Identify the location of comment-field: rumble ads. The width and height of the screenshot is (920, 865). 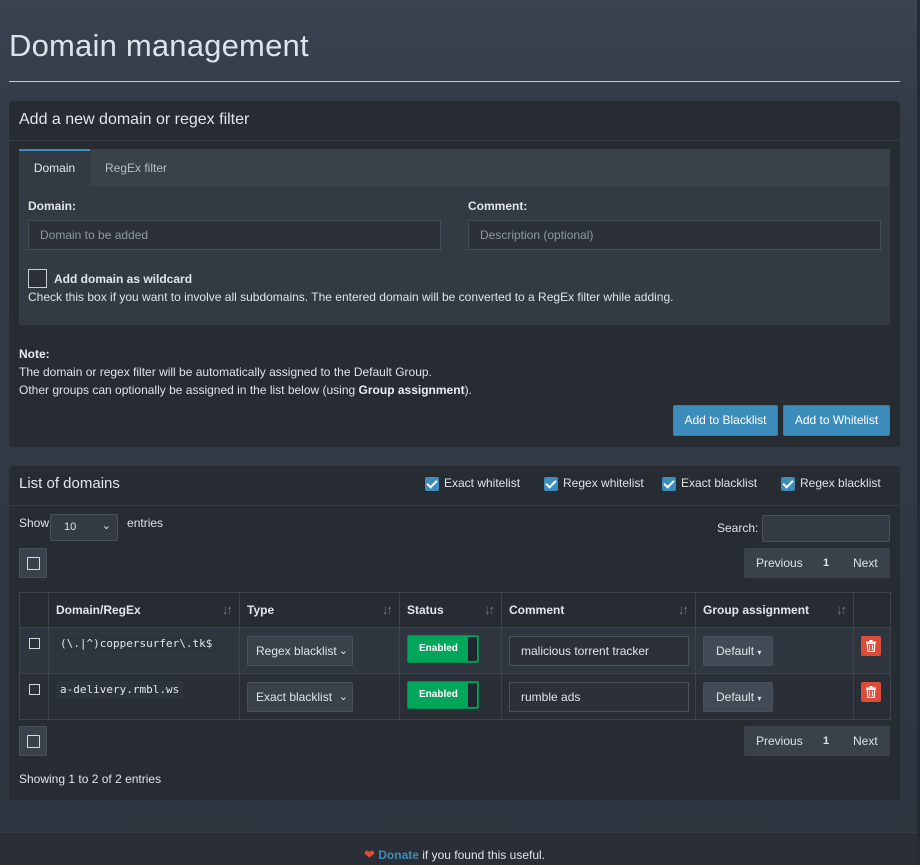
(599, 697).